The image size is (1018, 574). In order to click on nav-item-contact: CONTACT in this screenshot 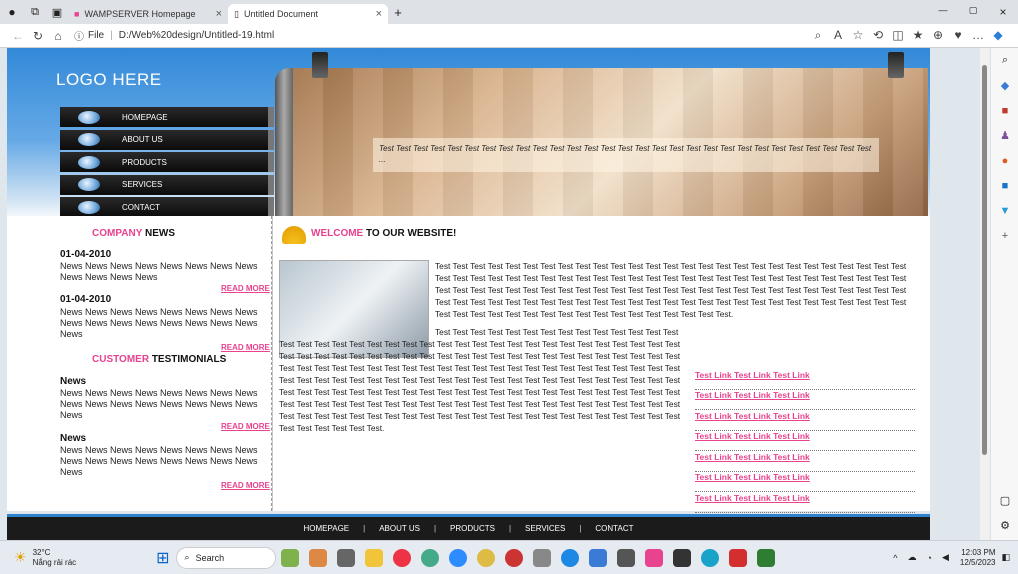, I will do `click(167, 207)`.